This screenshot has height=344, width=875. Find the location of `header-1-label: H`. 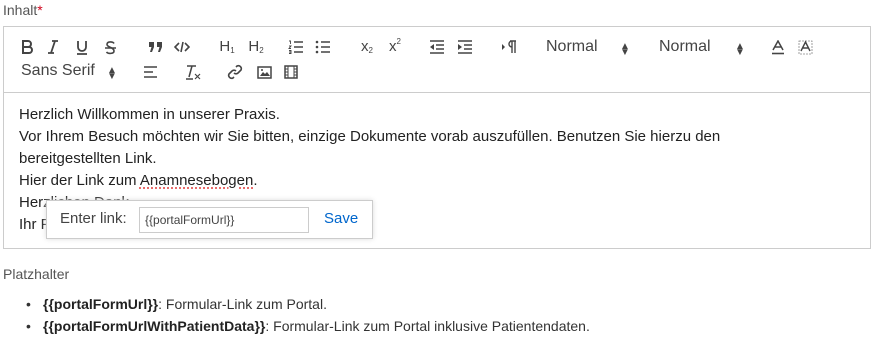

header-1-label: H is located at coordinates (225, 46).